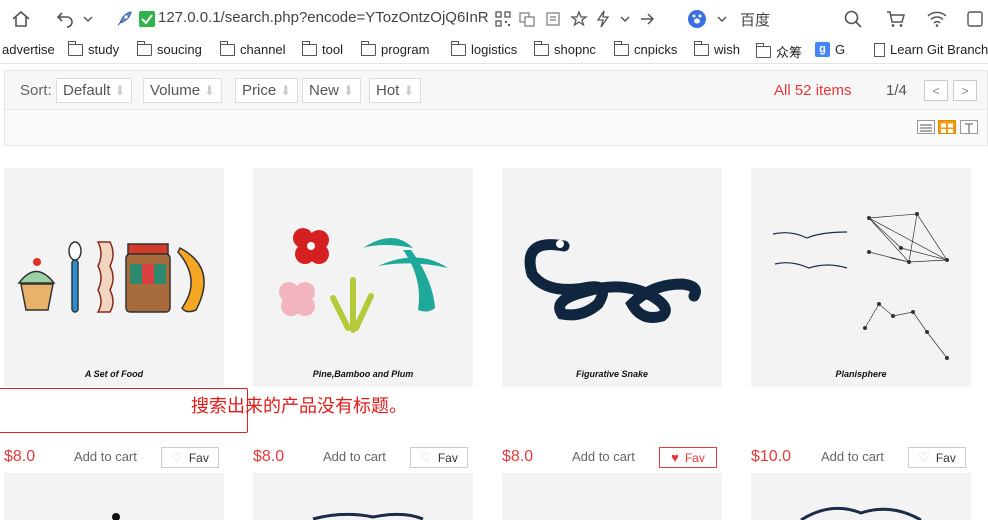 This screenshot has width=988, height=520. Describe the element at coordinates (778, 51) in the screenshot. I see `bookmark-crowdfunding: 众筹` at that location.